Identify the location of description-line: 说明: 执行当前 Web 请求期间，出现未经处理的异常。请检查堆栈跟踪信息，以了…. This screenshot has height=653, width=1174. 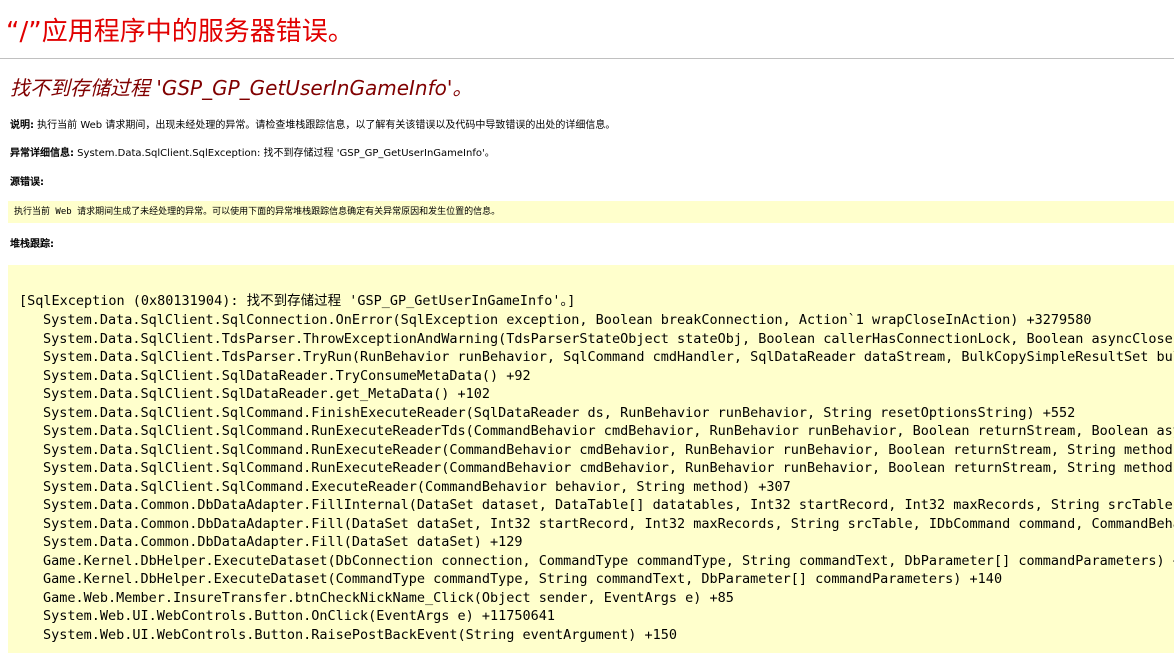
(312, 126).